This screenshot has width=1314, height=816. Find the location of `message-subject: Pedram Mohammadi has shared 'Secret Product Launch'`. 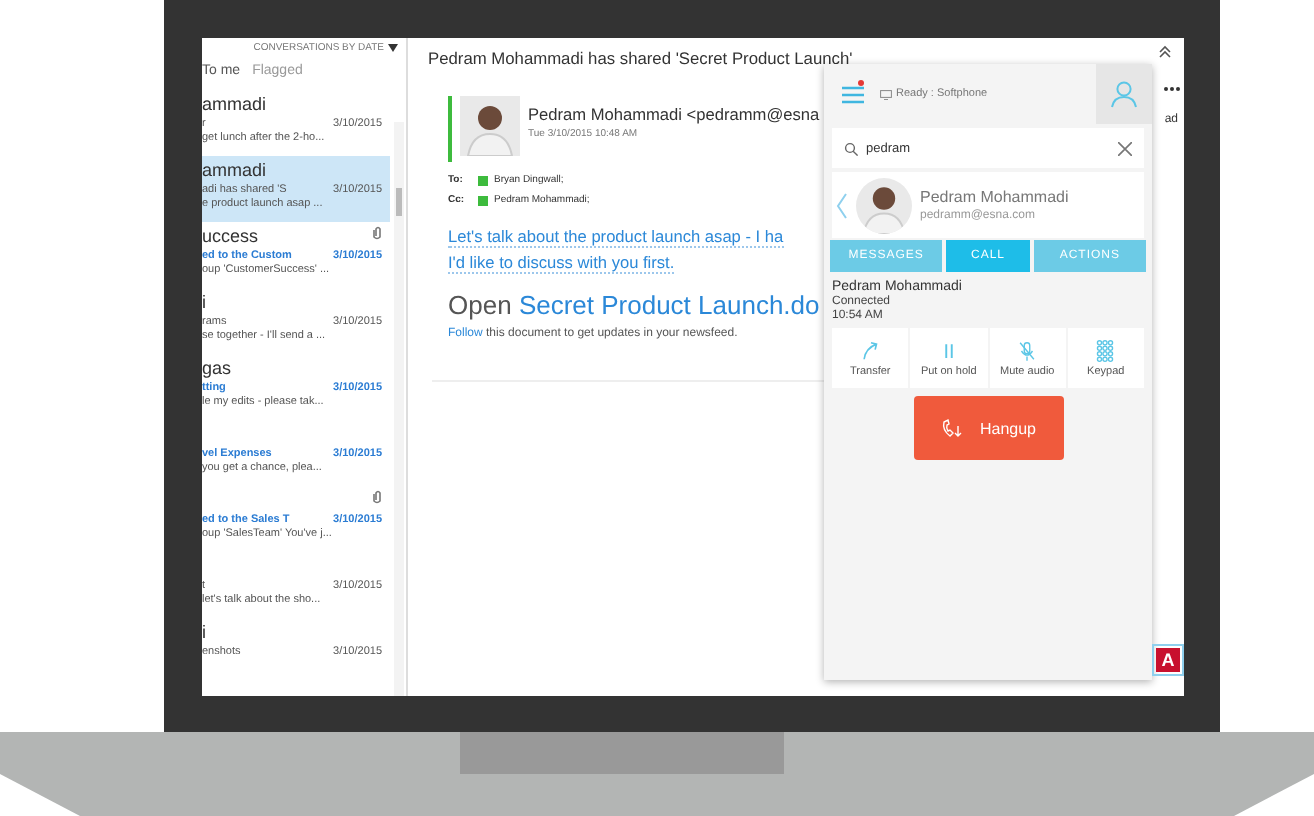

message-subject: Pedram Mohammadi has shared 'Secret Product Launch' is located at coordinates (640, 58).